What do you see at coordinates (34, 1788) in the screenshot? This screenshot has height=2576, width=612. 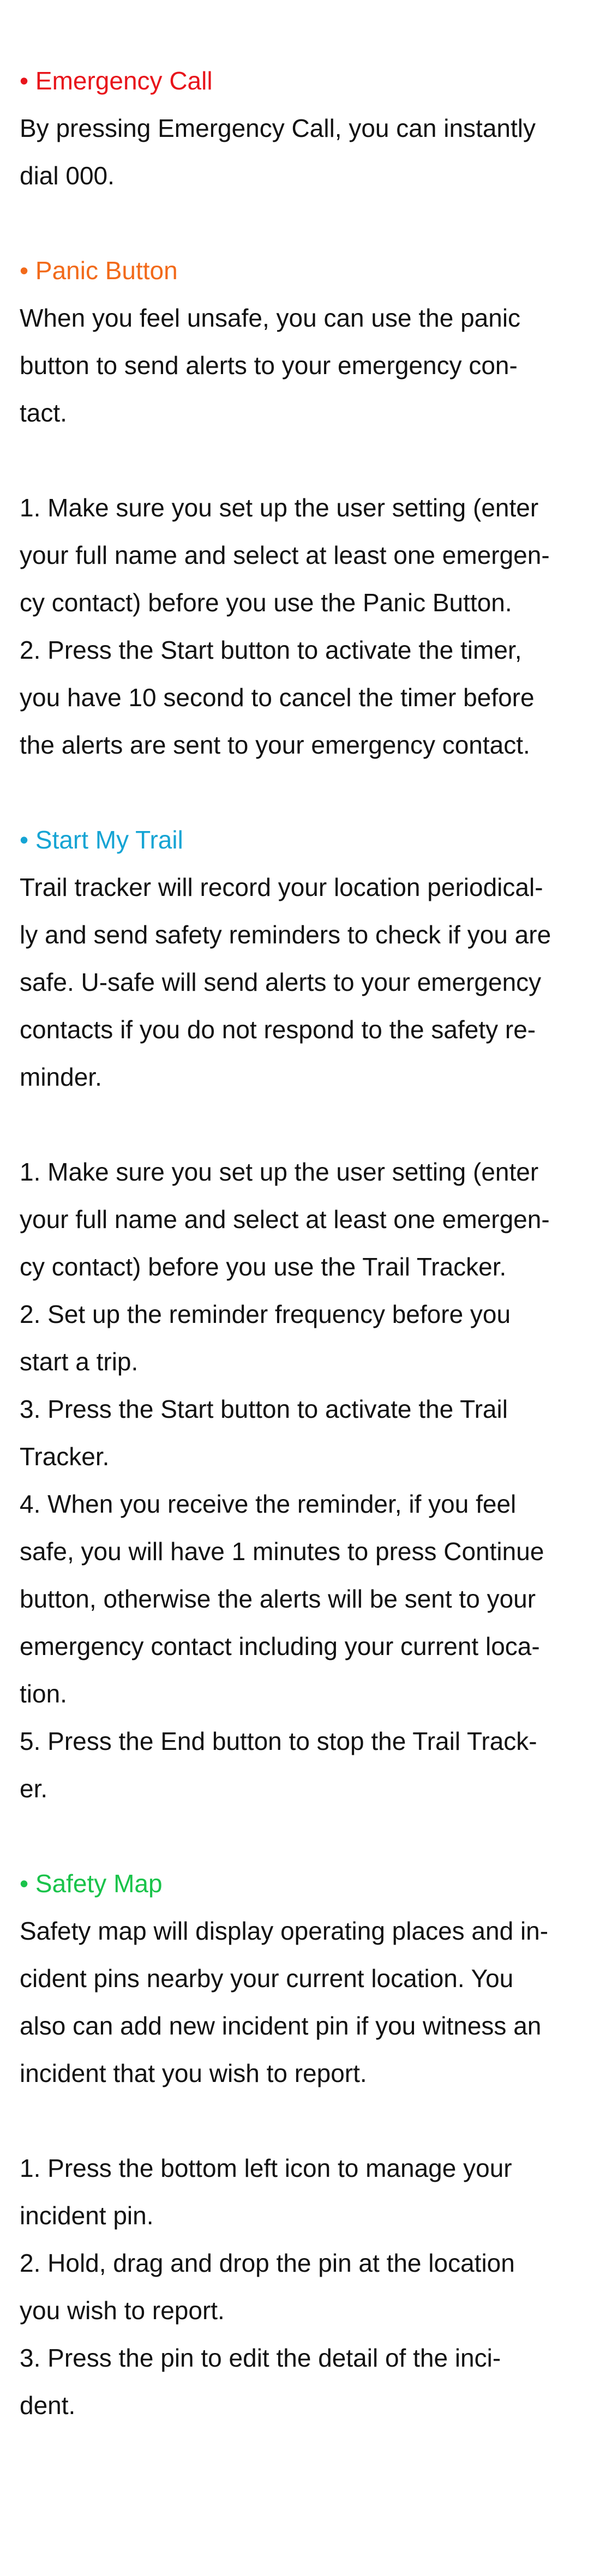 I see `start-my-trail-step-line: er.` at bounding box center [34, 1788].